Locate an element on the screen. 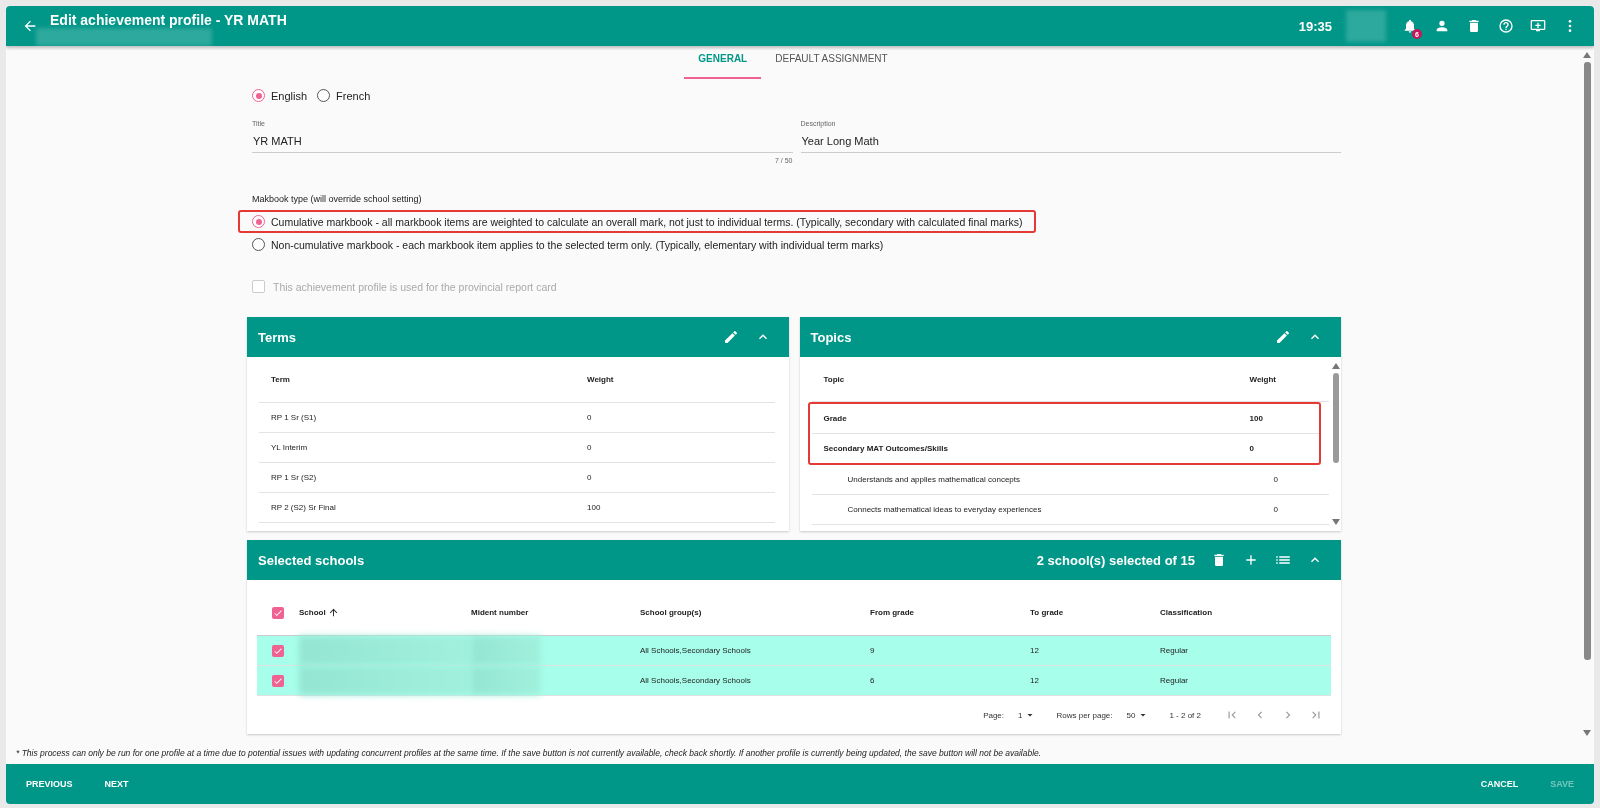  text-field: YR MATH is located at coordinates (522, 140).